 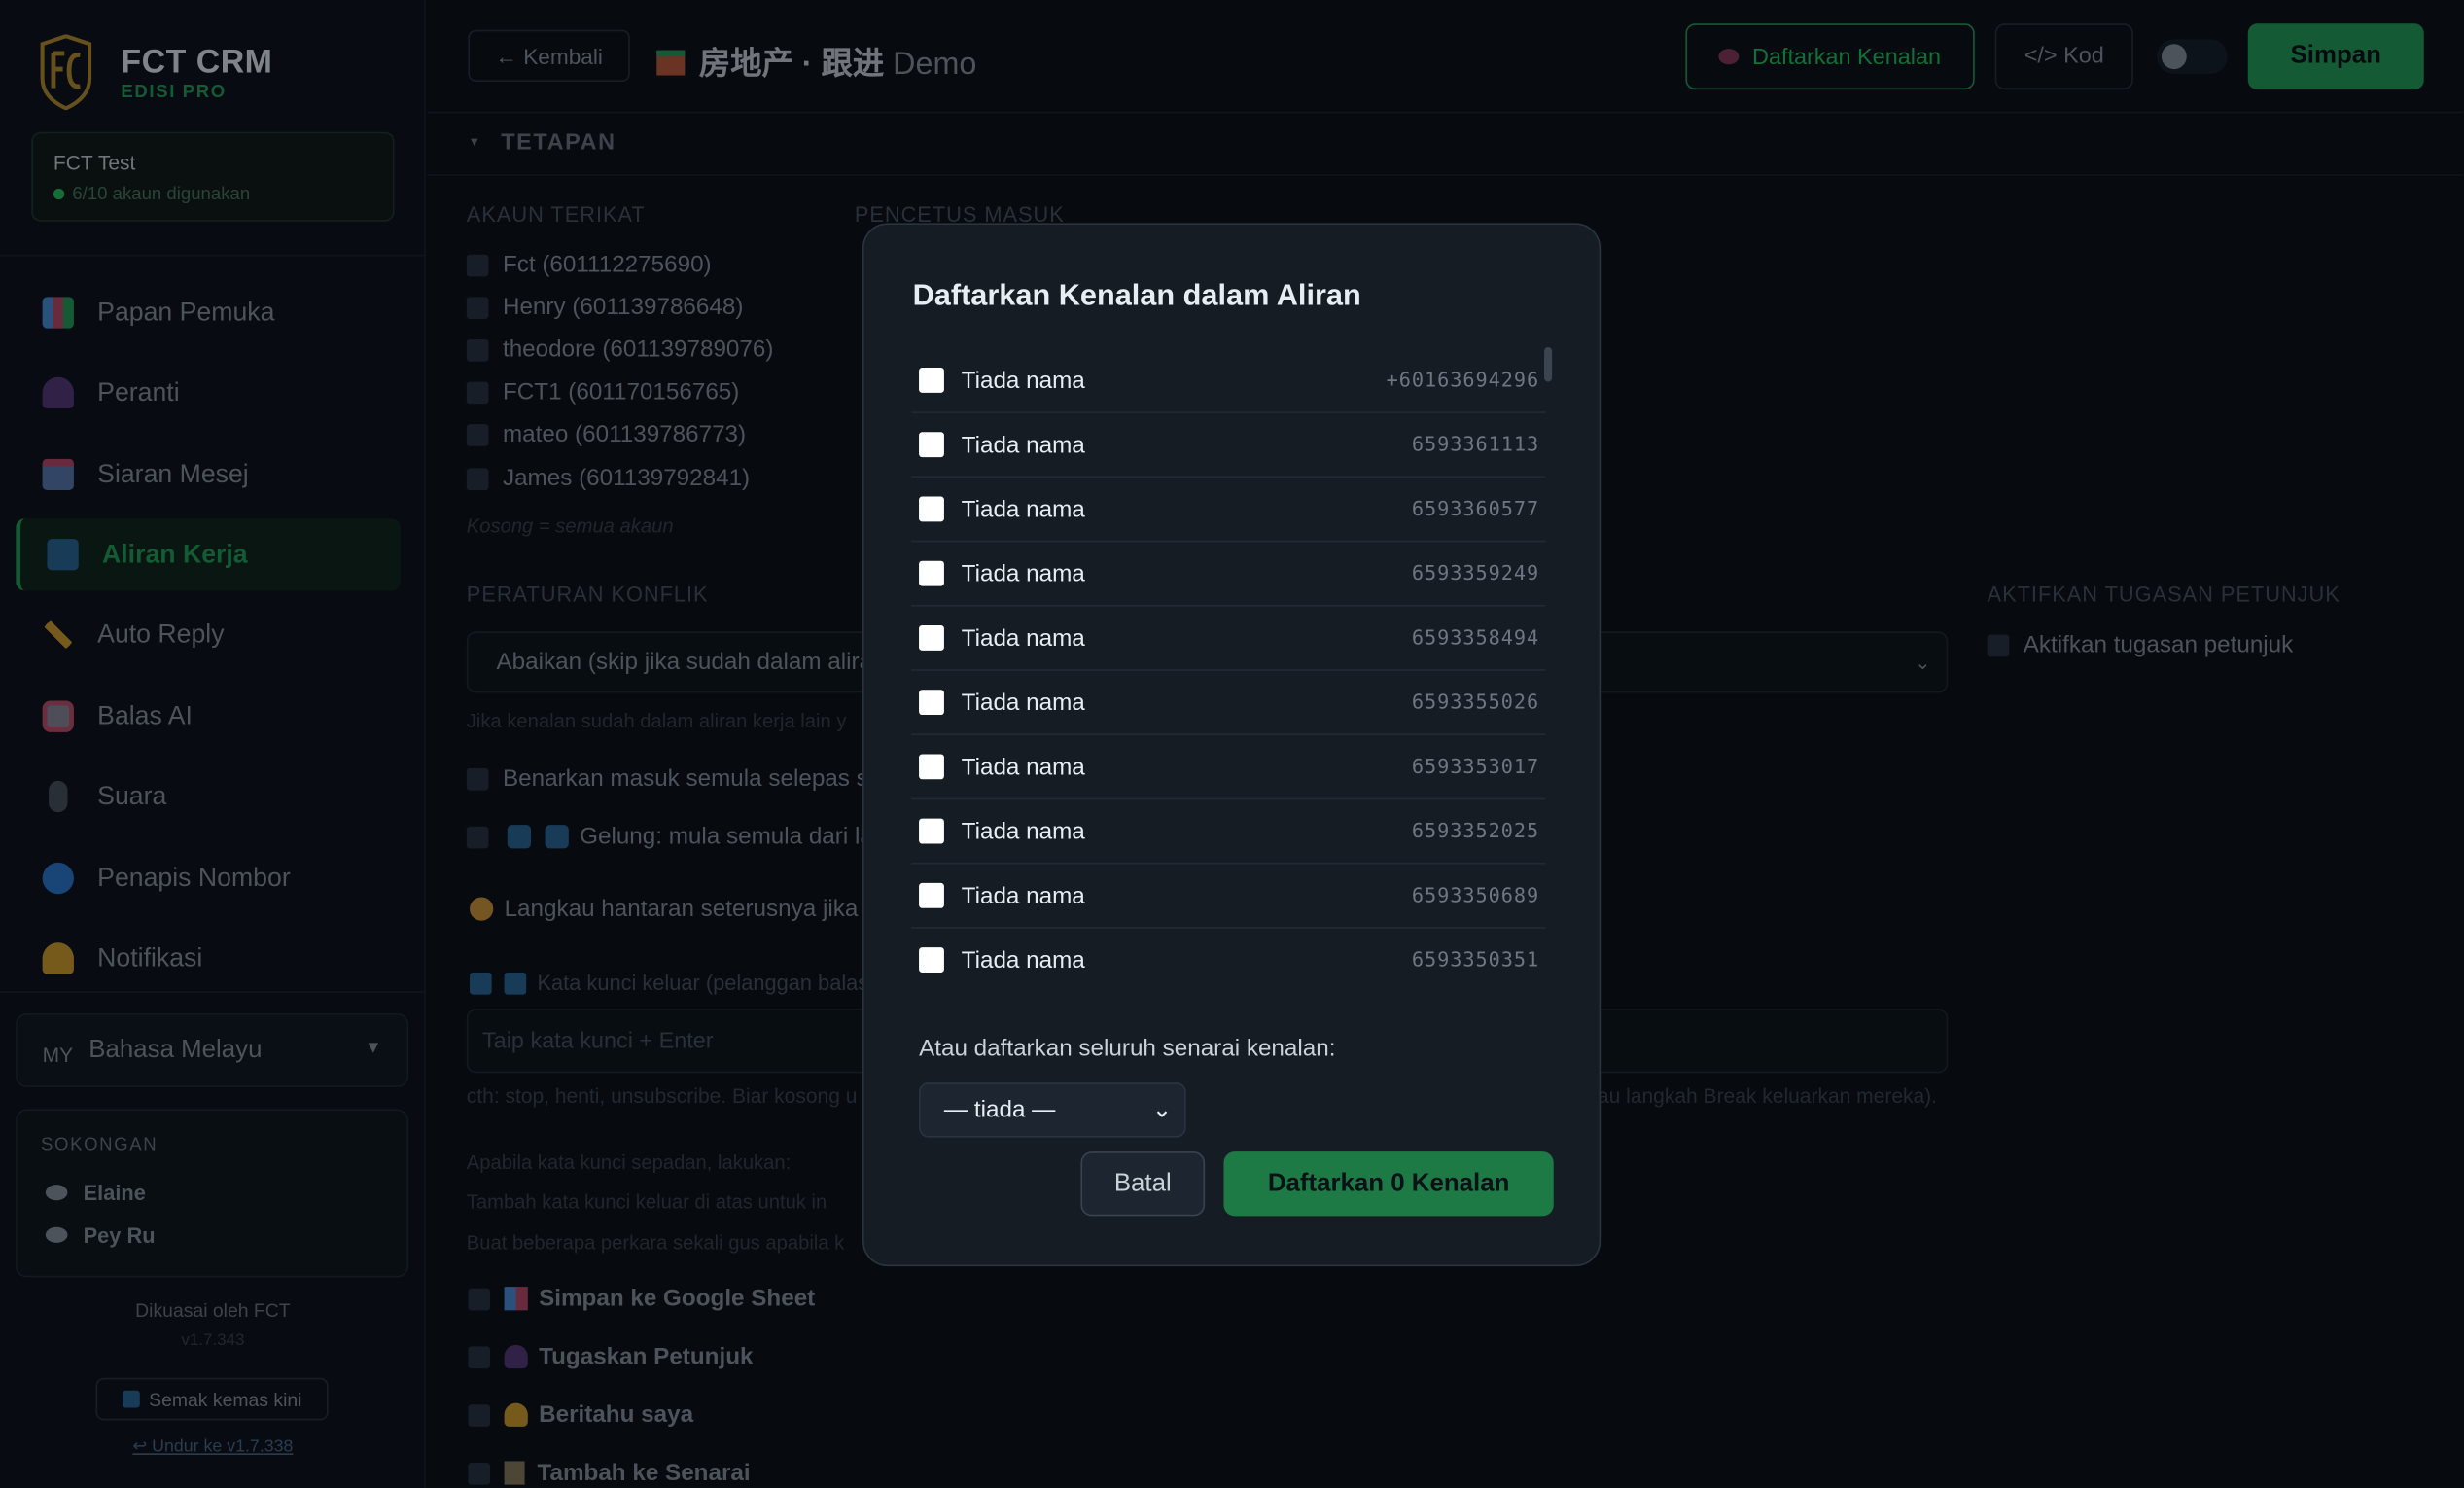 What do you see at coordinates (1475, 637) in the screenshot?
I see `contact-phone: 6593358494` at bounding box center [1475, 637].